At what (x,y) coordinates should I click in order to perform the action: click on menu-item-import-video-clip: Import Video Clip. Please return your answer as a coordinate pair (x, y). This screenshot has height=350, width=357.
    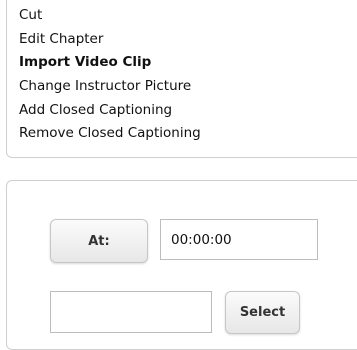
    Looking at the image, I should click on (188, 63).